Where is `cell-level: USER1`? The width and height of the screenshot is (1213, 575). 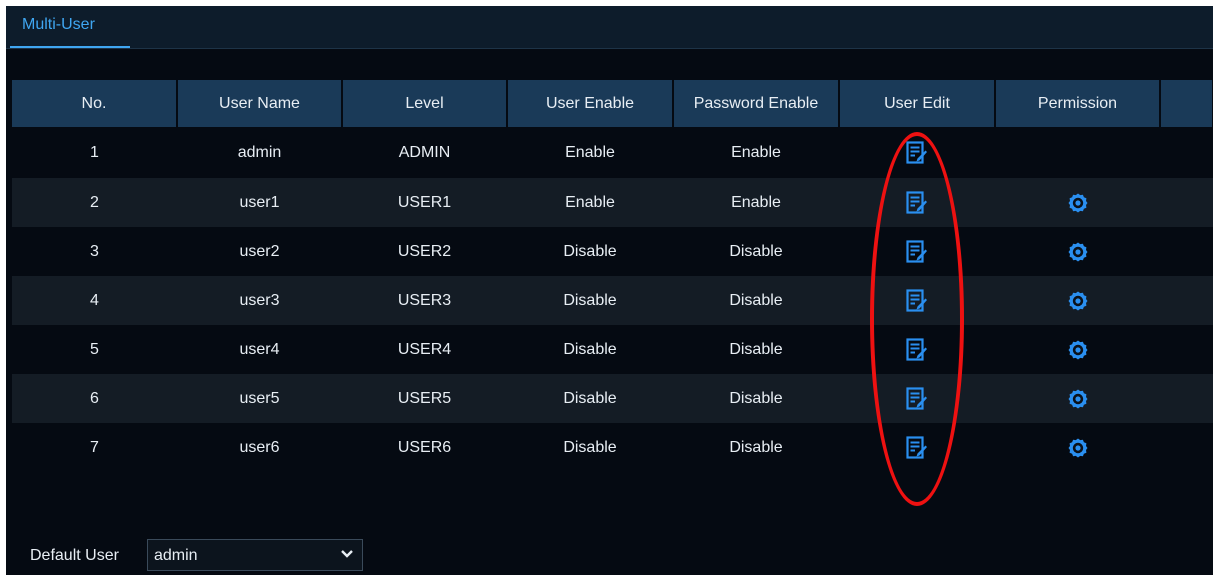
cell-level: USER1 is located at coordinates (424, 202).